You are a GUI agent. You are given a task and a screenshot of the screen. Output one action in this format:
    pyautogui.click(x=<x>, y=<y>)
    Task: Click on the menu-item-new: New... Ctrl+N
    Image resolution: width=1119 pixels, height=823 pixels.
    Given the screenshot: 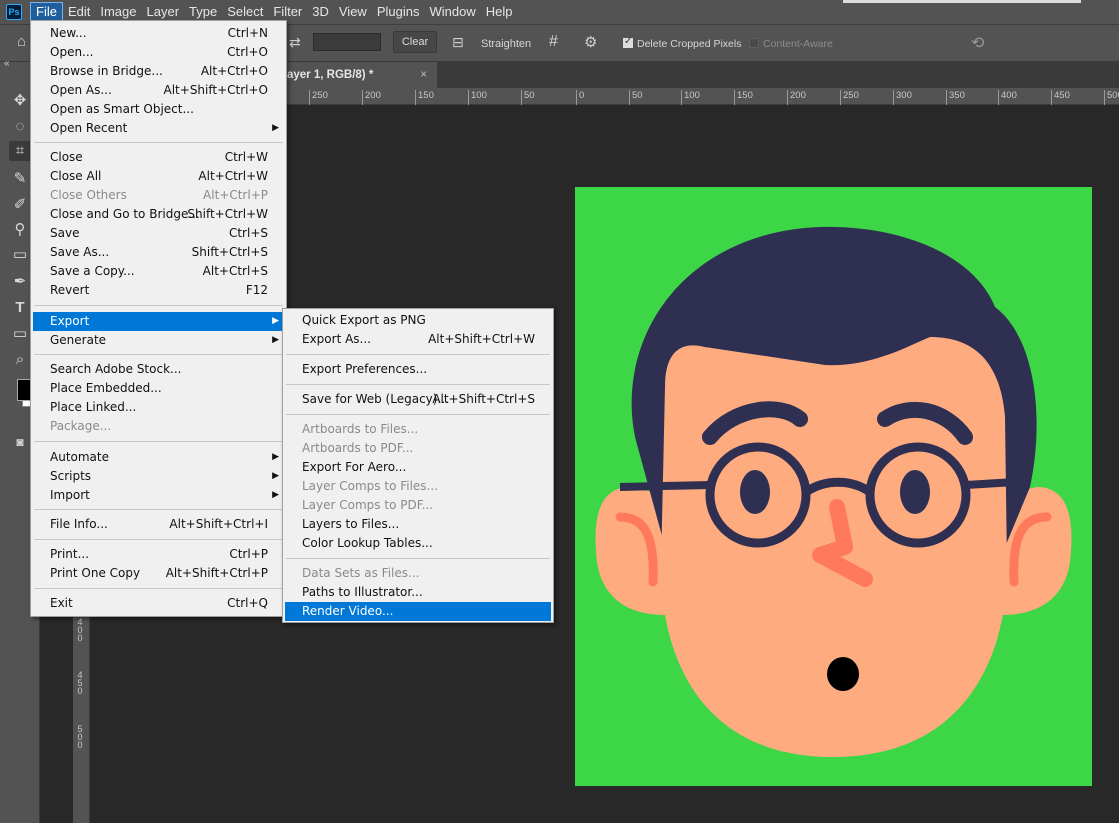 What is the action you would take?
    pyautogui.click(x=158, y=33)
    